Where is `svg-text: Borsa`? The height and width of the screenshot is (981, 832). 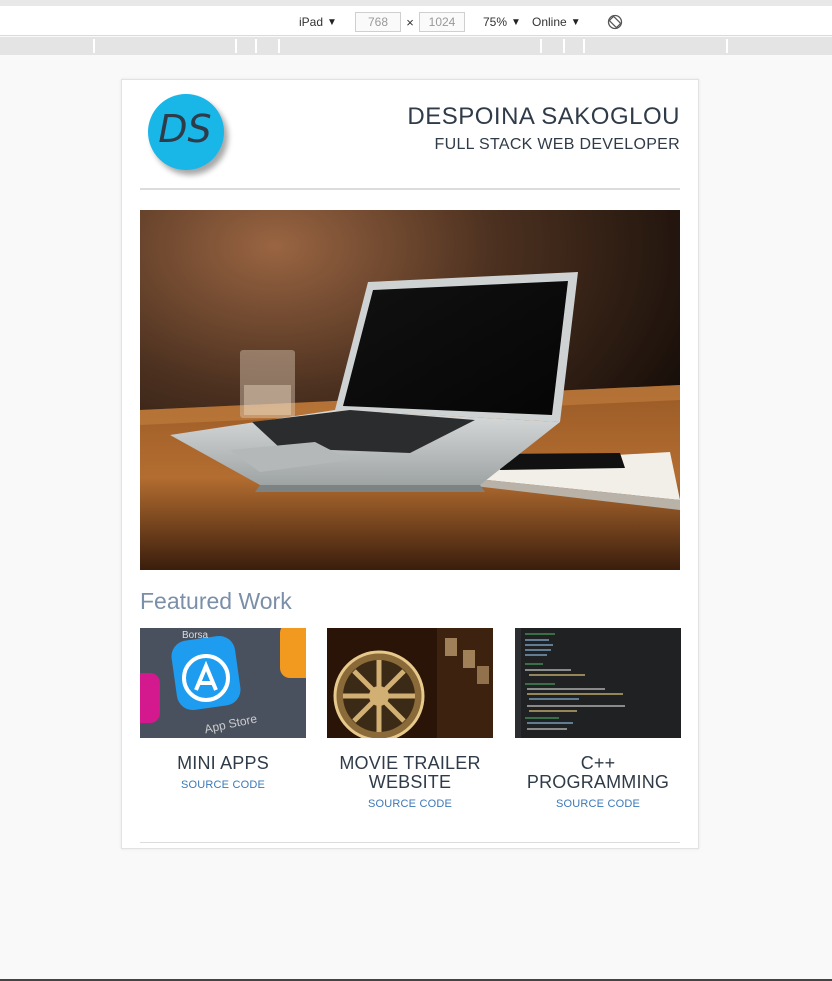 svg-text: Borsa is located at coordinates (195, 635).